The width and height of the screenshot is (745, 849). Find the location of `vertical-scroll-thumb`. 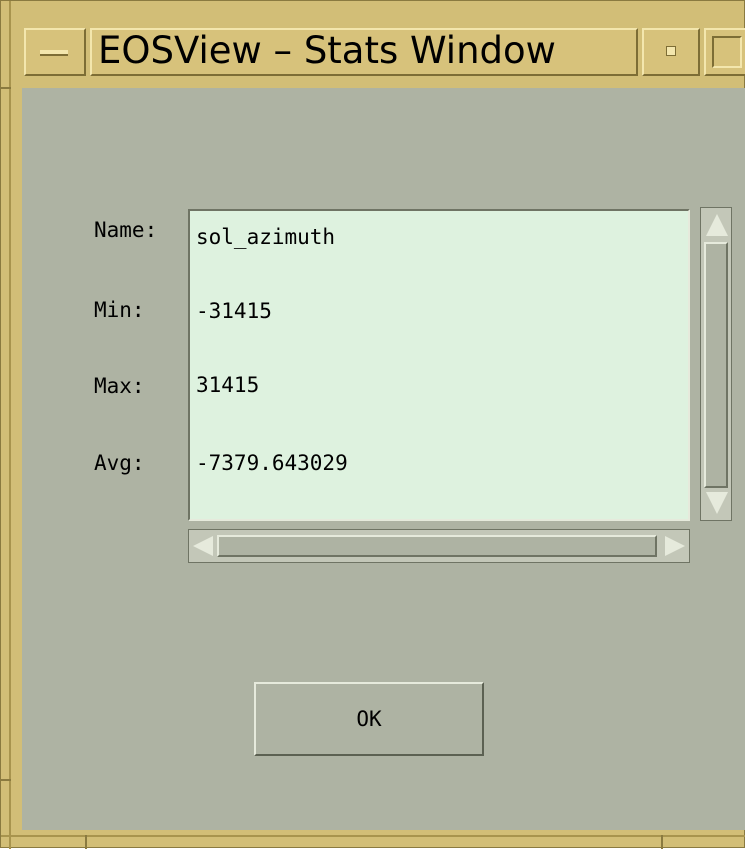

vertical-scroll-thumb is located at coordinates (716, 365).